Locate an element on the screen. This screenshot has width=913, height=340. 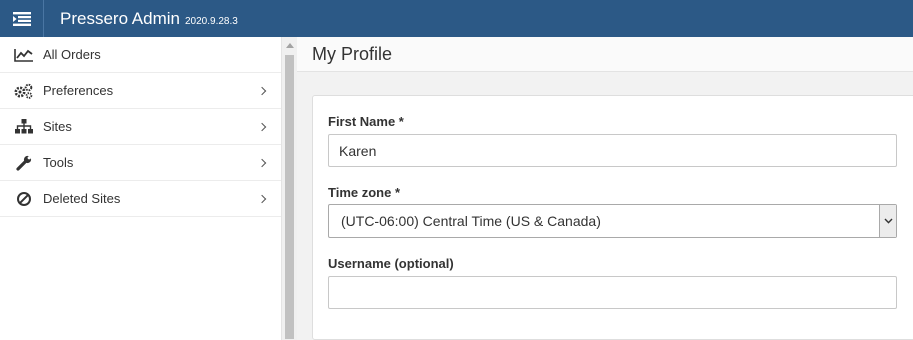
app-version: 2020.9.28.3 is located at coordinates (211, 21).